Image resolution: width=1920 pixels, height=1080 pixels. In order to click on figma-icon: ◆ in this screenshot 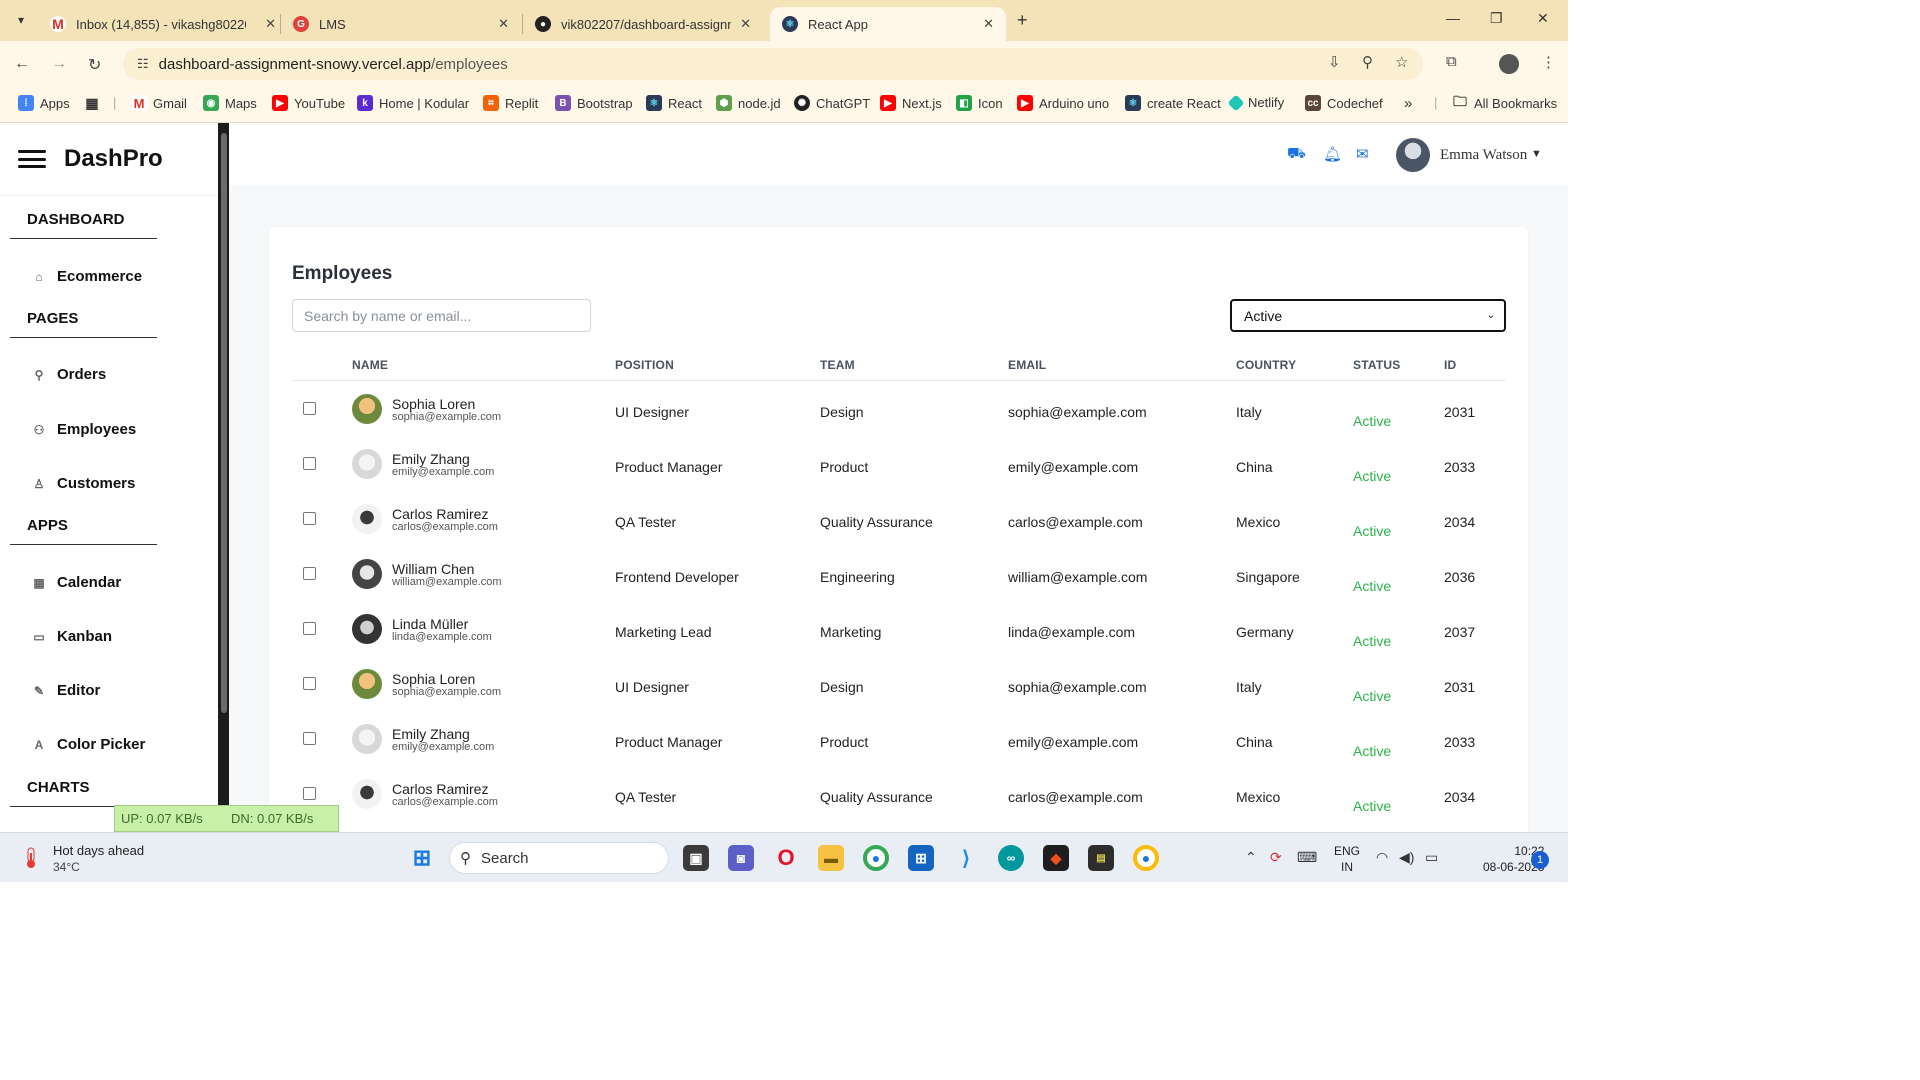, I will do `click(1056, 858)`.